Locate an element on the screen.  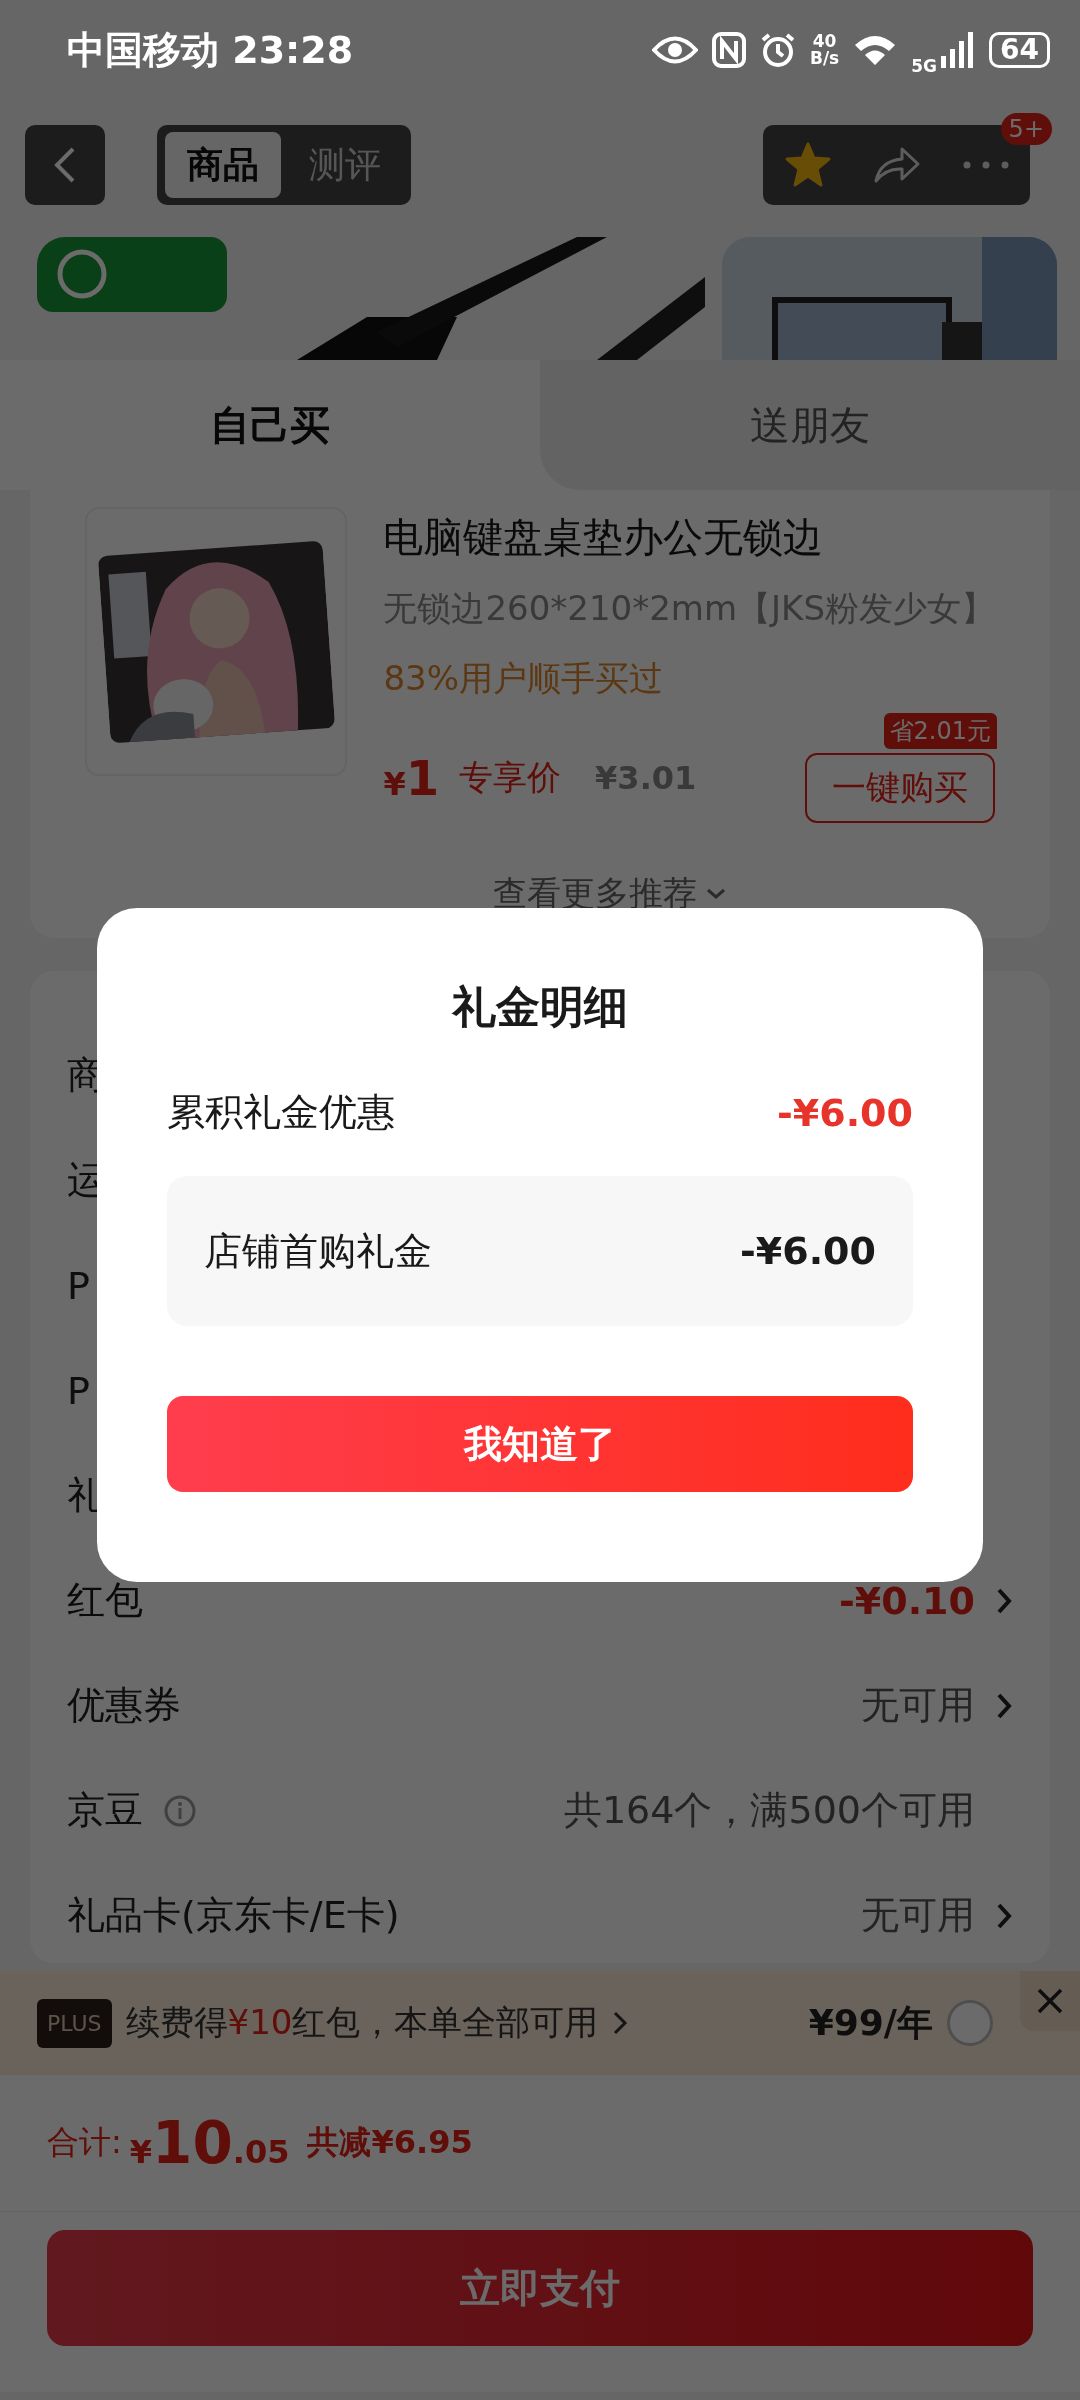
more-link: 查看更多推荐 is located at coordinates (610, 894).